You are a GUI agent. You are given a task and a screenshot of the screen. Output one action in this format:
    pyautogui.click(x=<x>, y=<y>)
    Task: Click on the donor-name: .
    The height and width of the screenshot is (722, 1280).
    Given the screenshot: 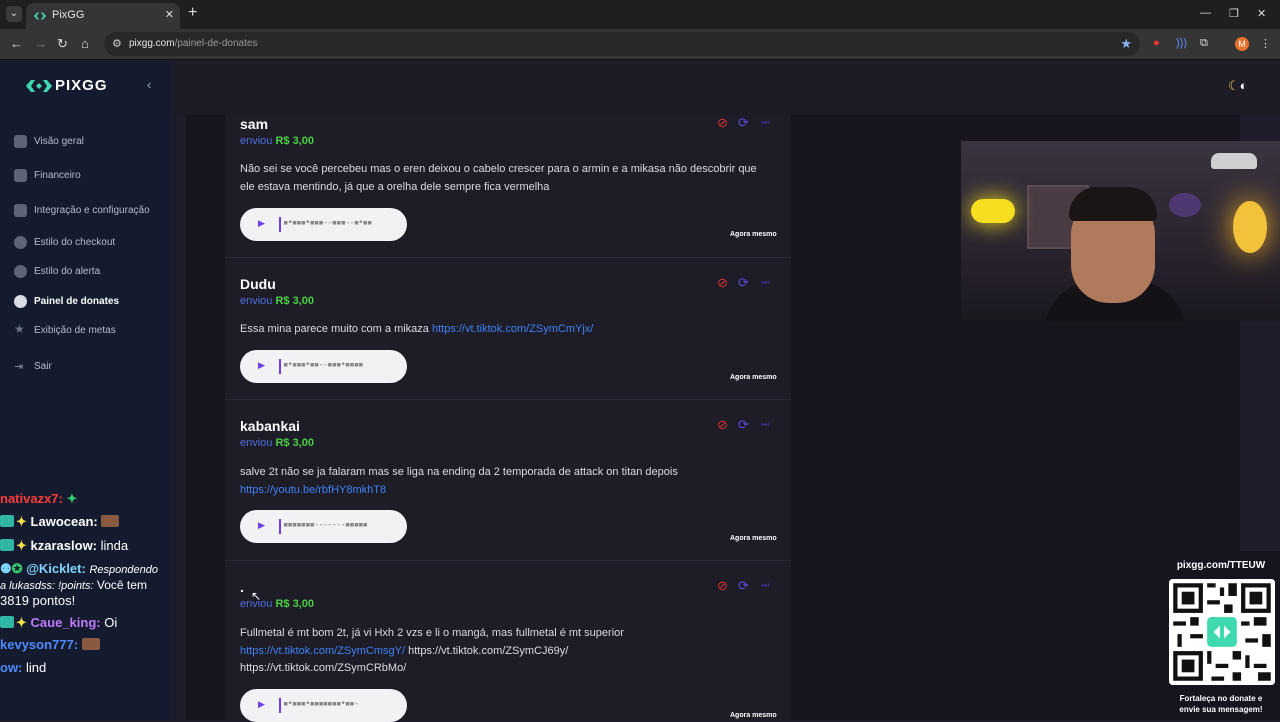 What is the action you would take?
    pyautogui.click(x=242, y=587)
    